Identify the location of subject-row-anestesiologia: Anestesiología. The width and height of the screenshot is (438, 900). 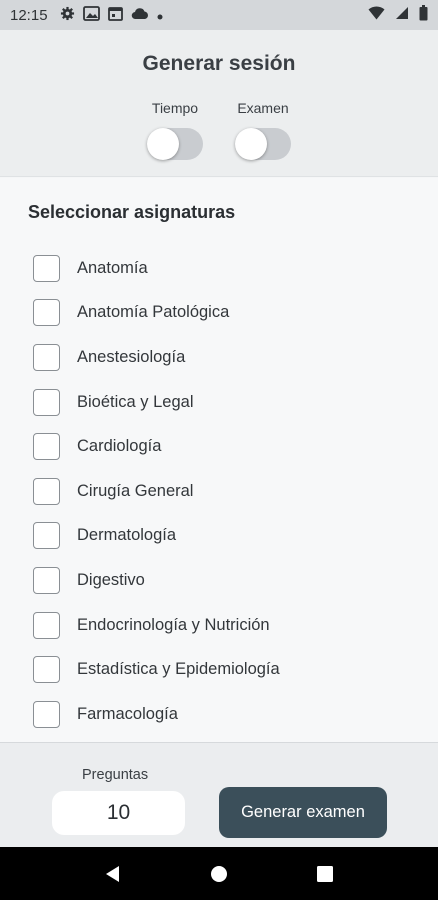
(219, 357).